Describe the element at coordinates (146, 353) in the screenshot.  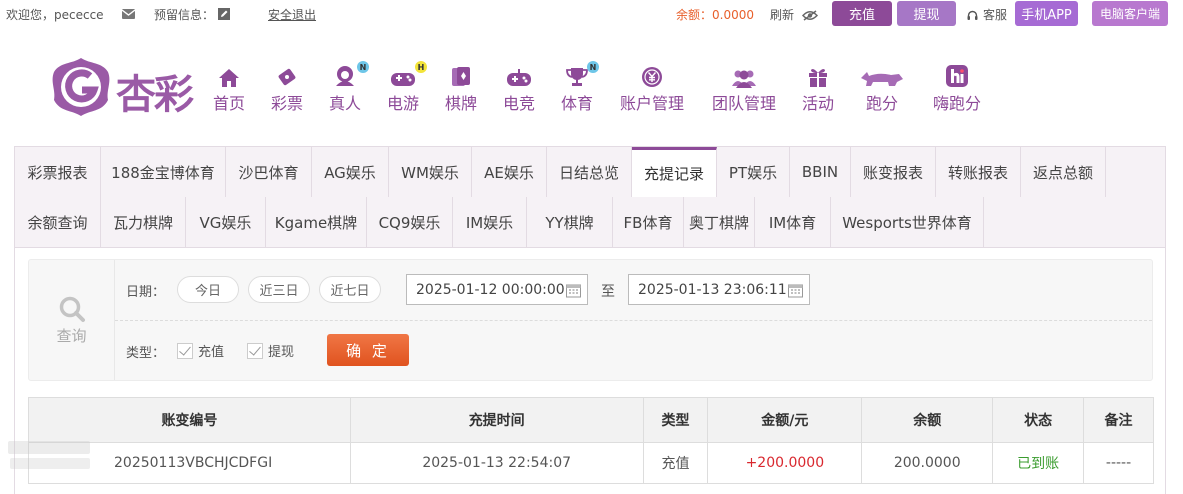
I see `type-label: 类型：` at that location.